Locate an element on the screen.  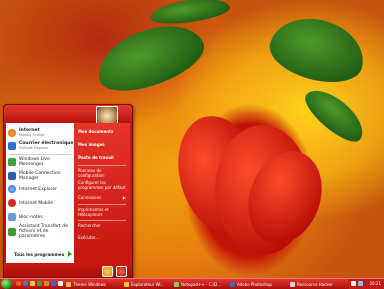
my-computer-link: Poste de travail is located at coordinates (103, 157).